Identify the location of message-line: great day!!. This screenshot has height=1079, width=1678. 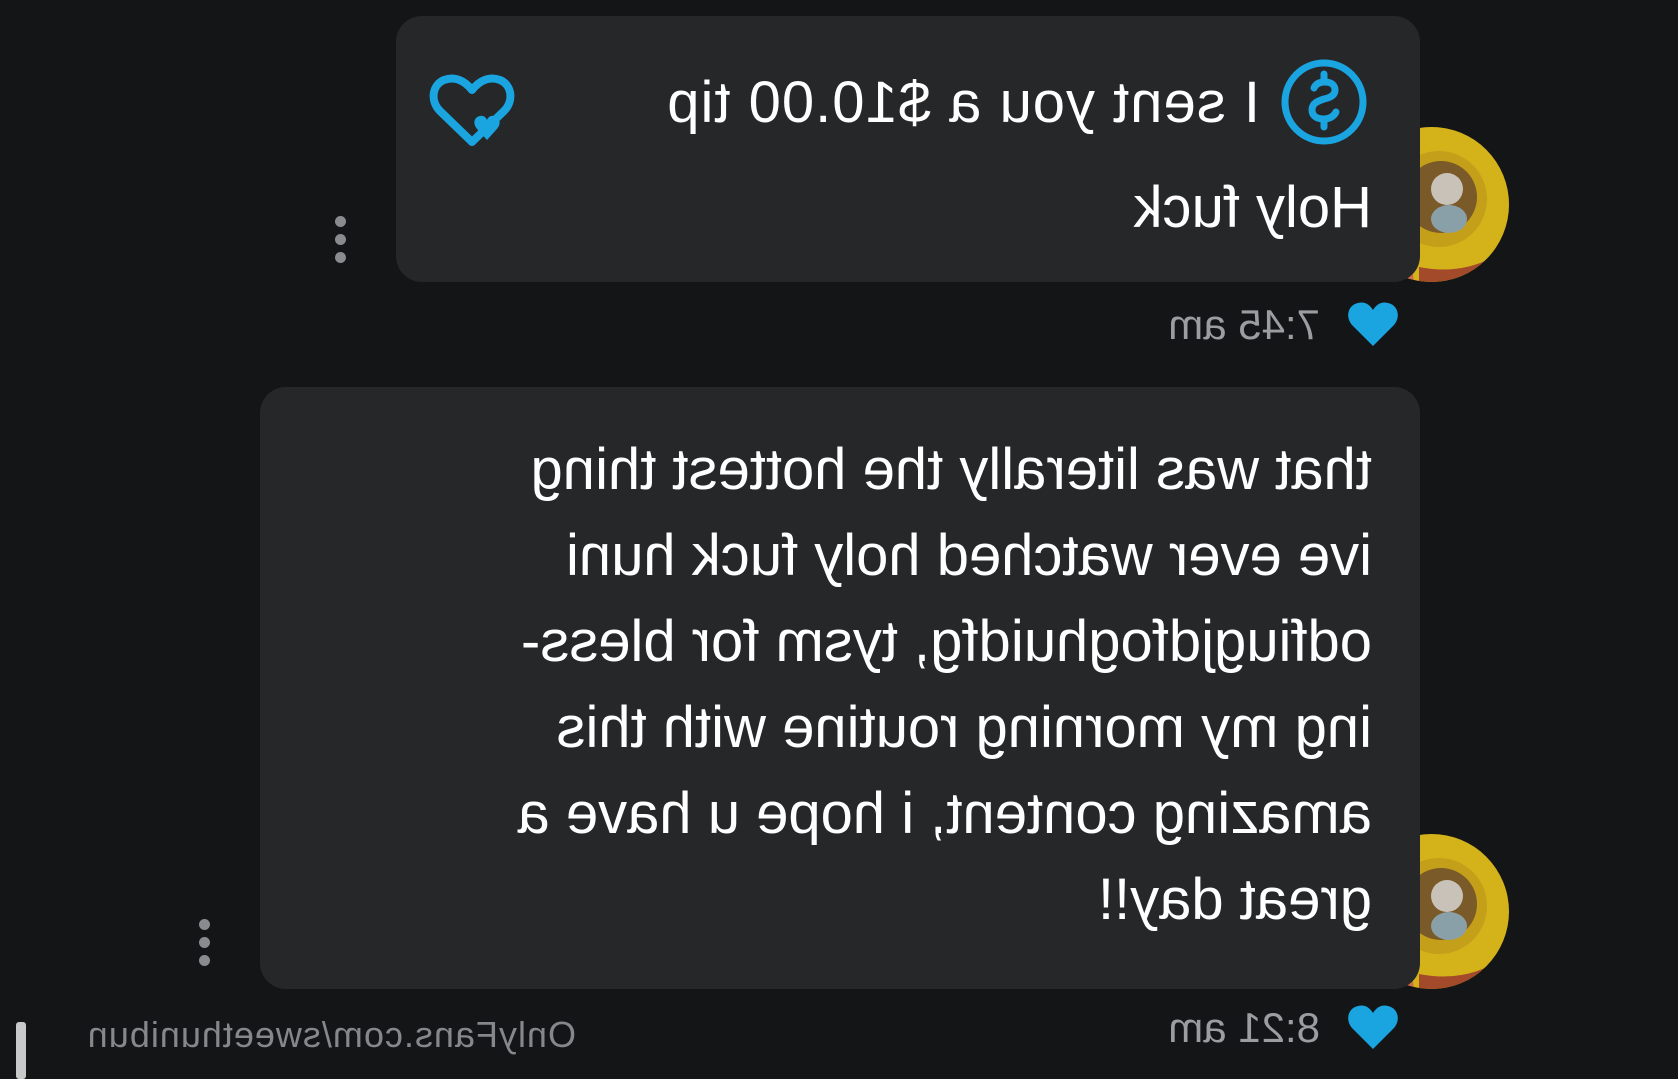
(1234, 899).